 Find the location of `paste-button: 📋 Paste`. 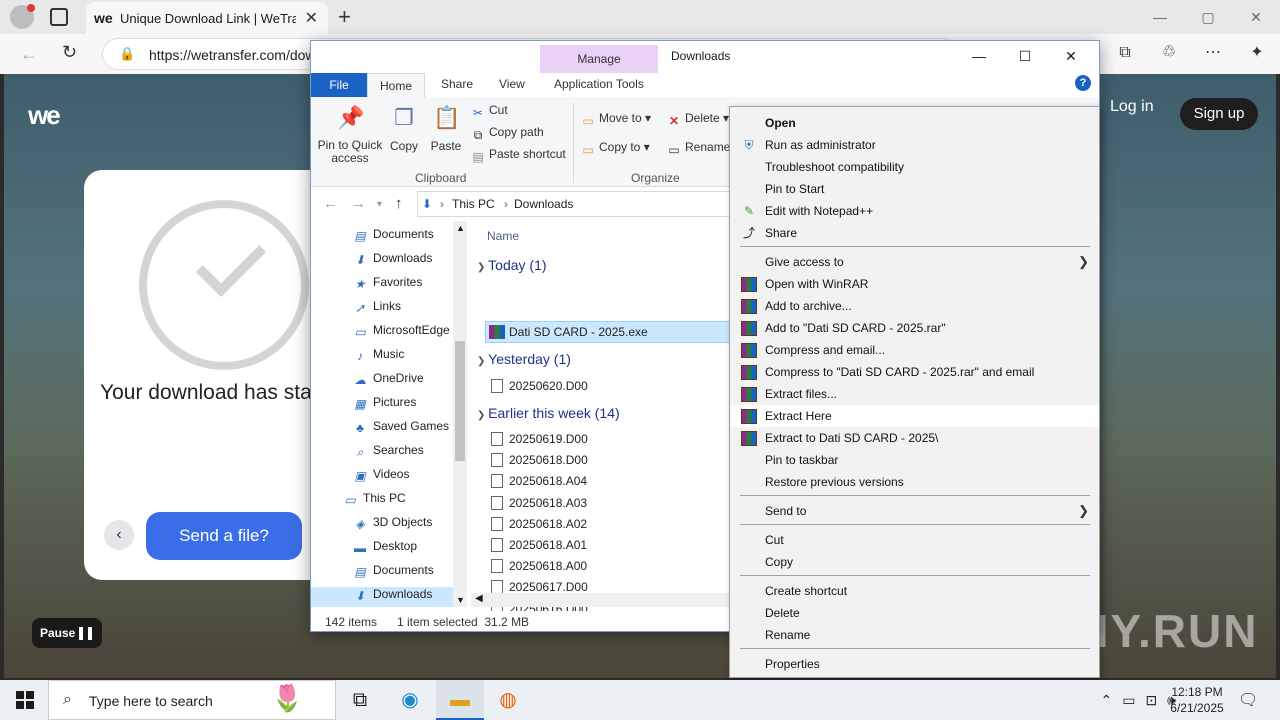

paste-button: 📋 Paste is located at coordinates (446, 129).